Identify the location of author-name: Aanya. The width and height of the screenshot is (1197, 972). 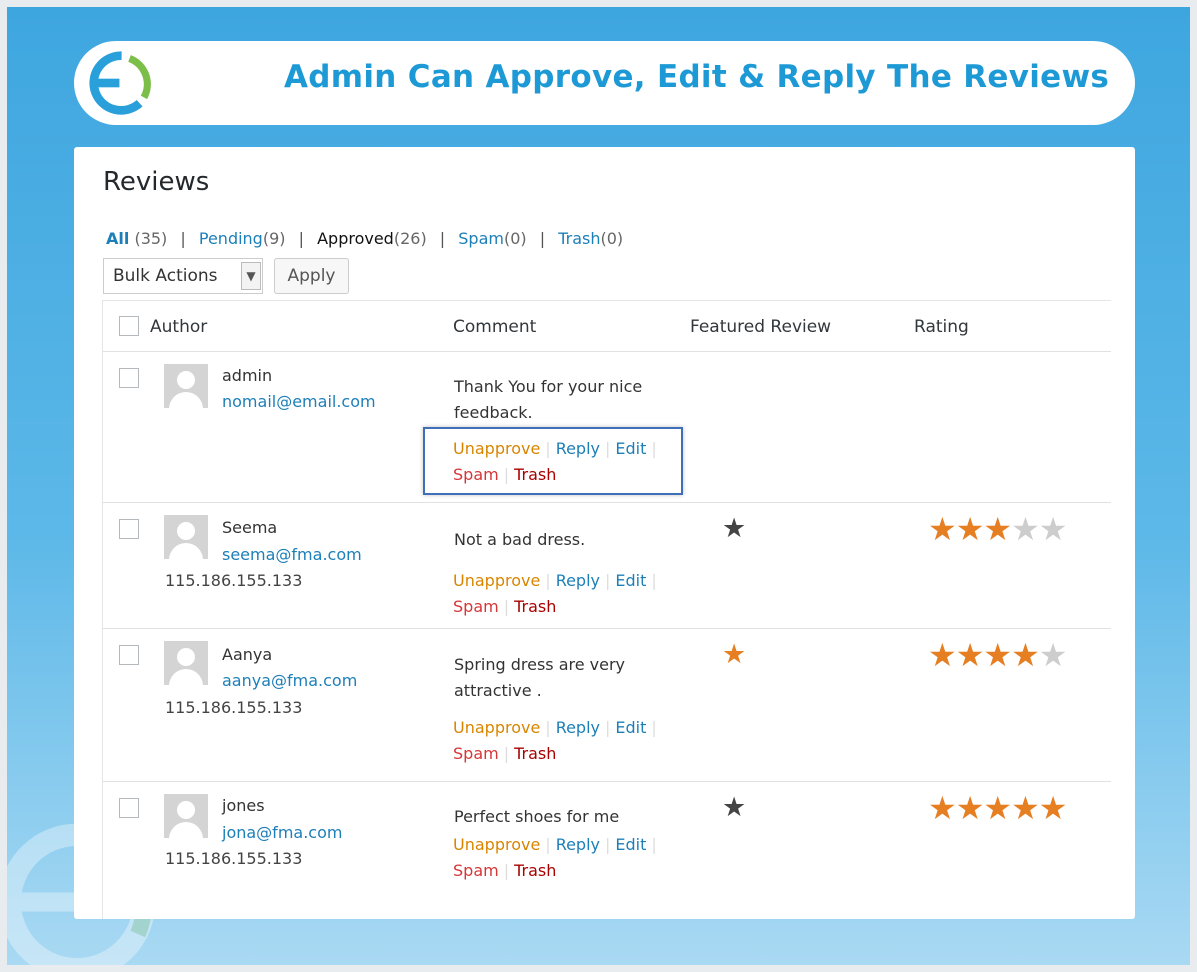
(247, 654).